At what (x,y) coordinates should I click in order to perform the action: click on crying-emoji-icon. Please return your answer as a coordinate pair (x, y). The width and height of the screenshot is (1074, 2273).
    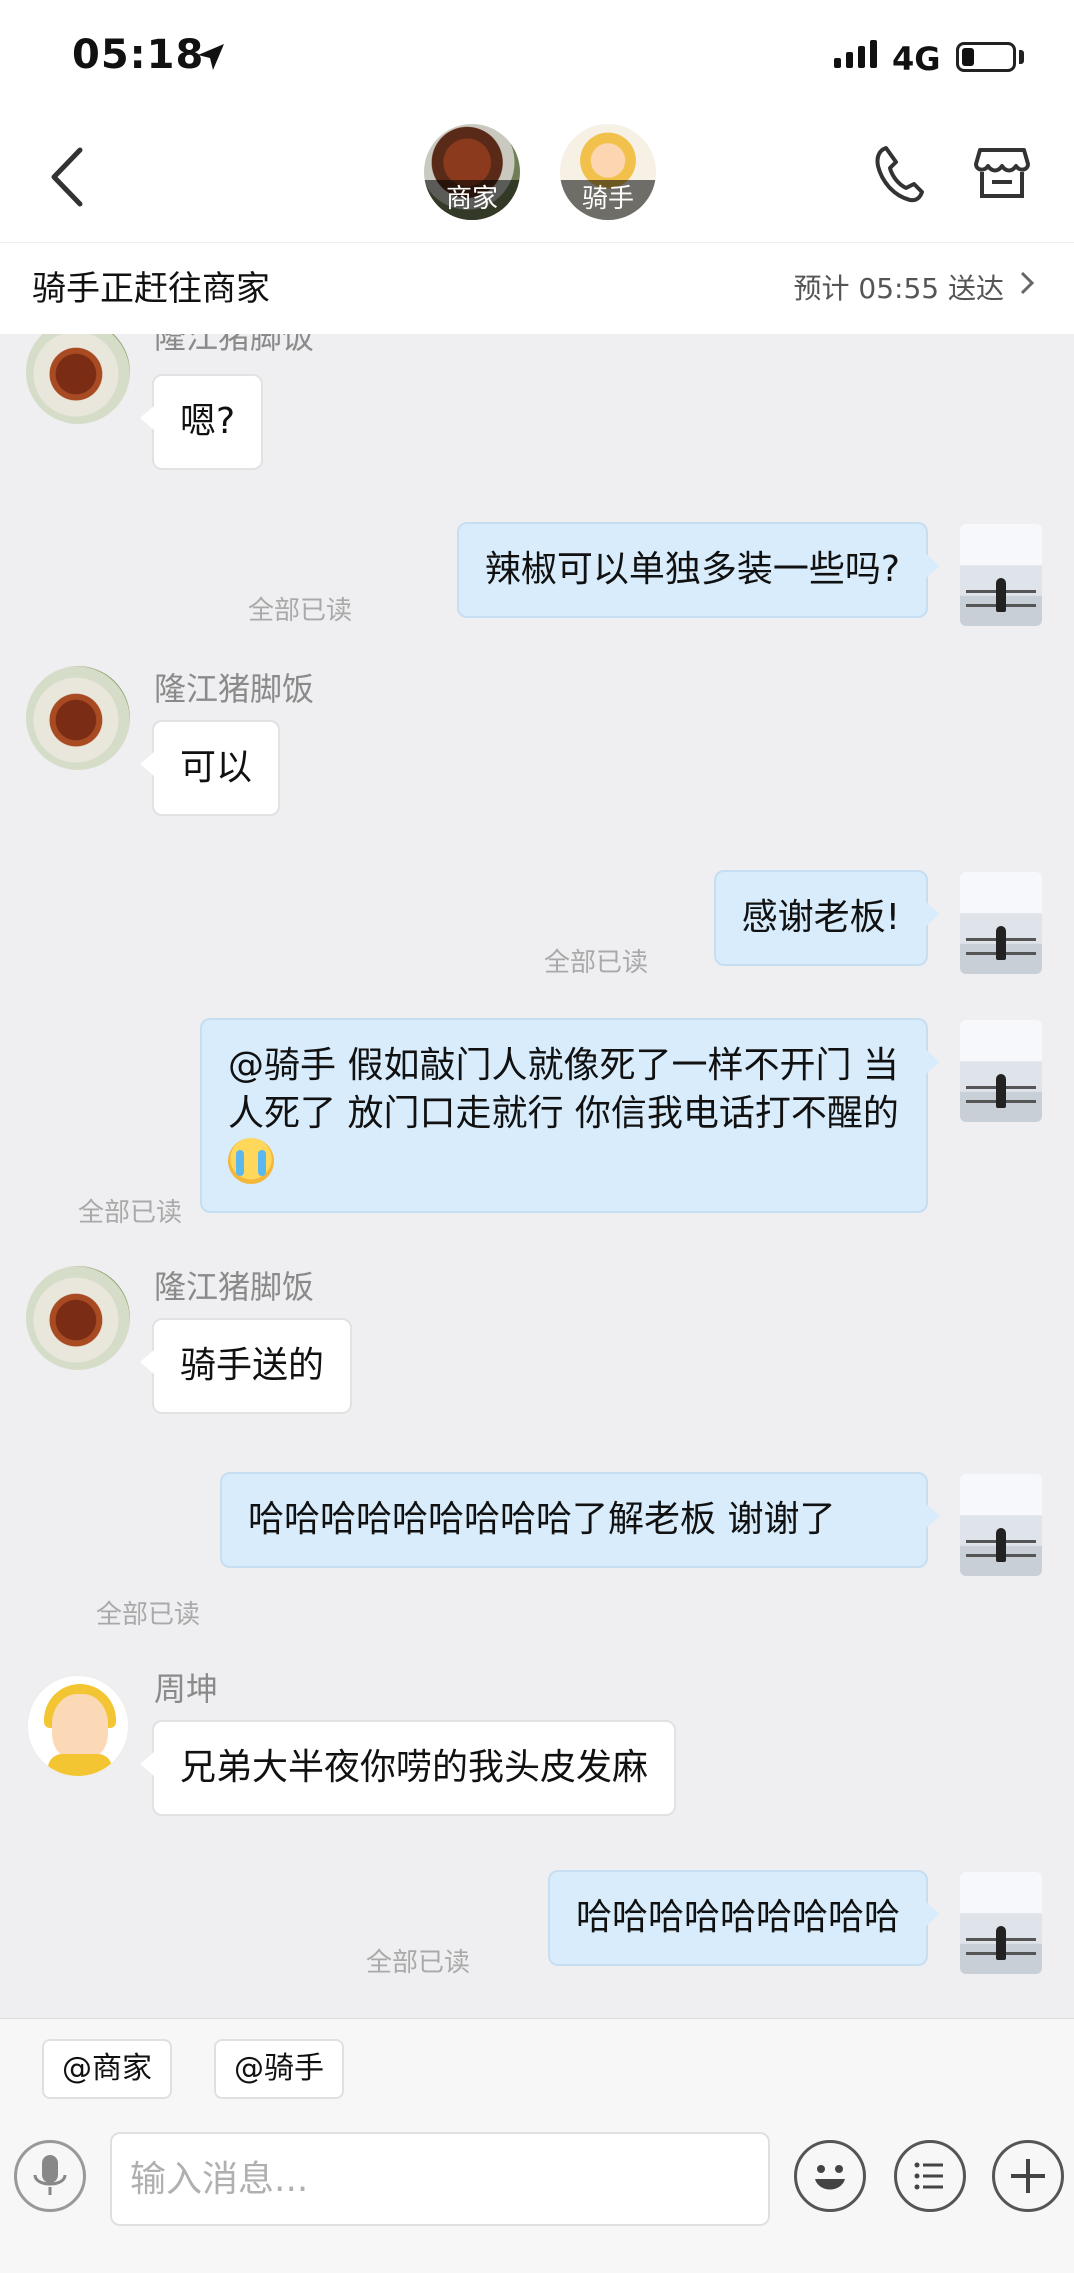
    Looking at the image, I should click on (251, 1161).